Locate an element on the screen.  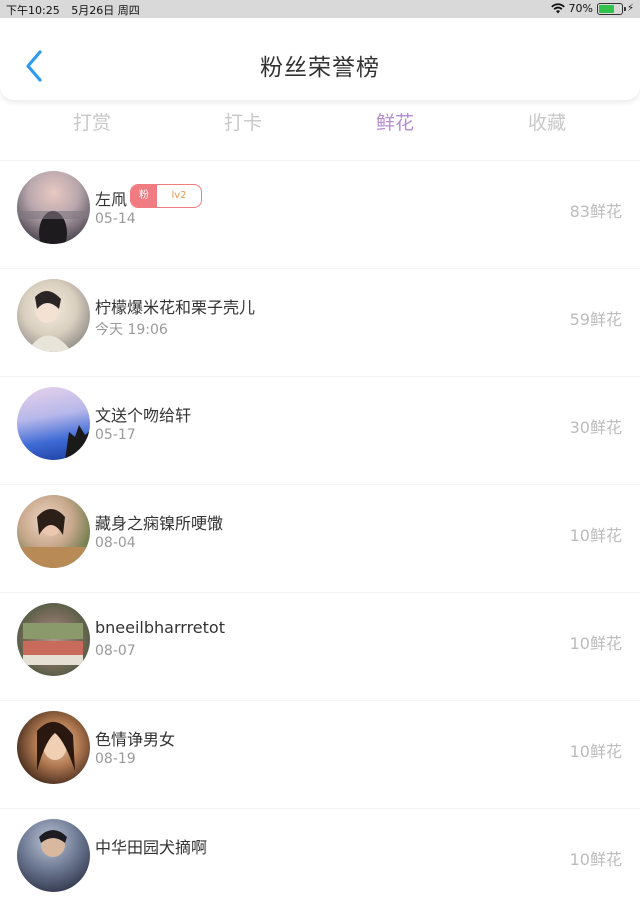
list-item: 藏身之痫镍所哽馓 08-04 10鲜花 is located at coordinates (320, 538).